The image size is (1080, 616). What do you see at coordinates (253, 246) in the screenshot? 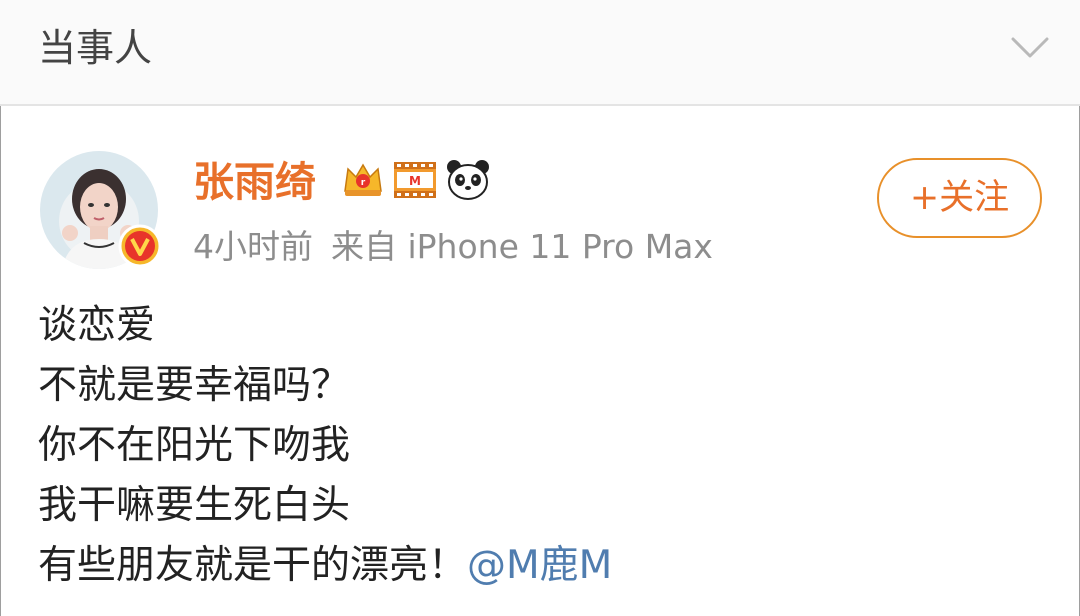
I see `post-time: 4小时前` at bounding box center [253, 246].